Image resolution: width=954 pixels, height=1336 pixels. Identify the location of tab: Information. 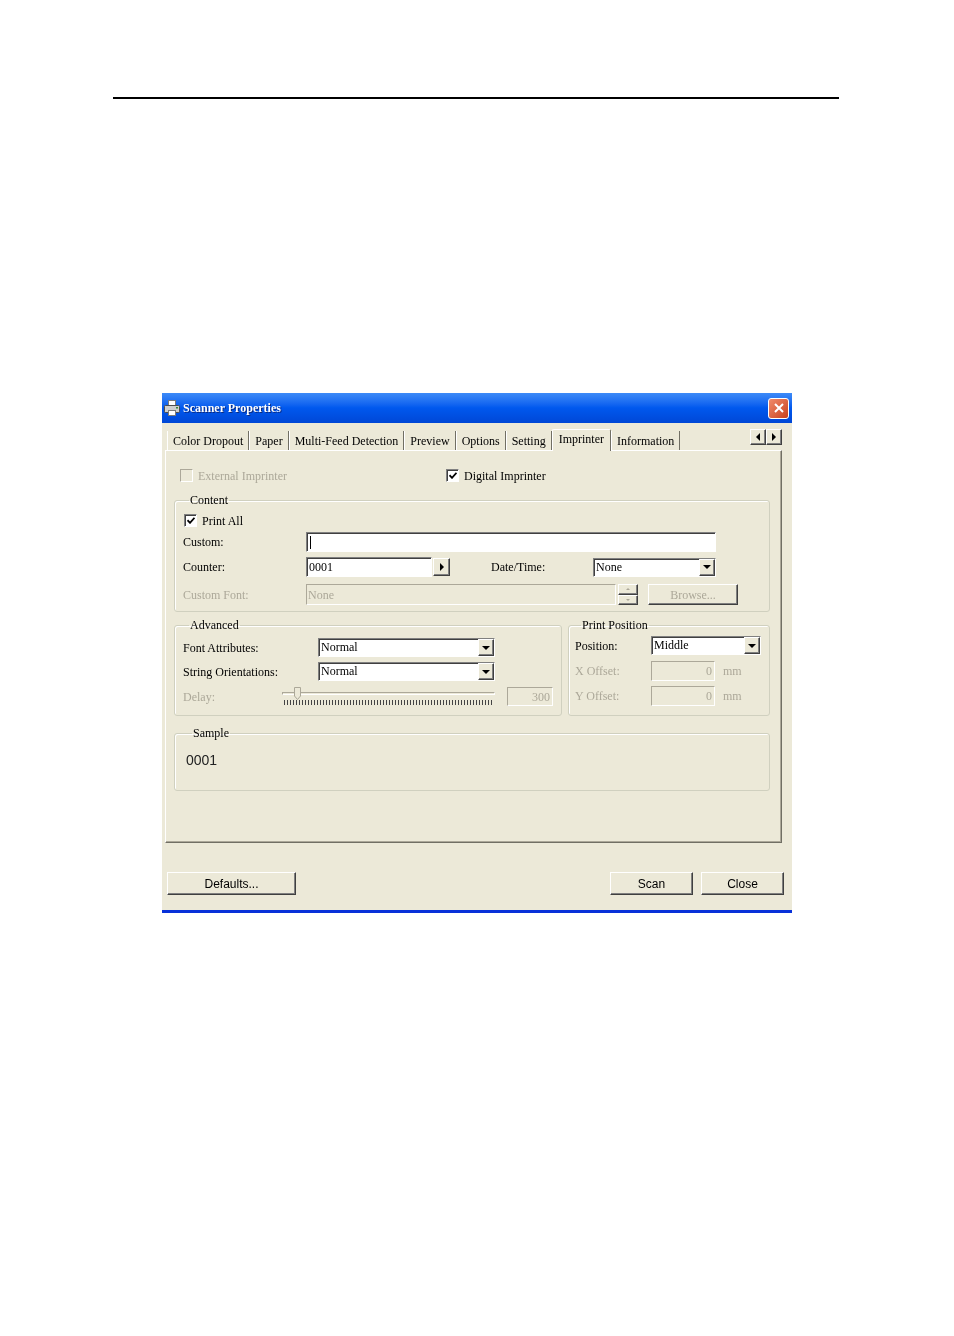
(646, 440).